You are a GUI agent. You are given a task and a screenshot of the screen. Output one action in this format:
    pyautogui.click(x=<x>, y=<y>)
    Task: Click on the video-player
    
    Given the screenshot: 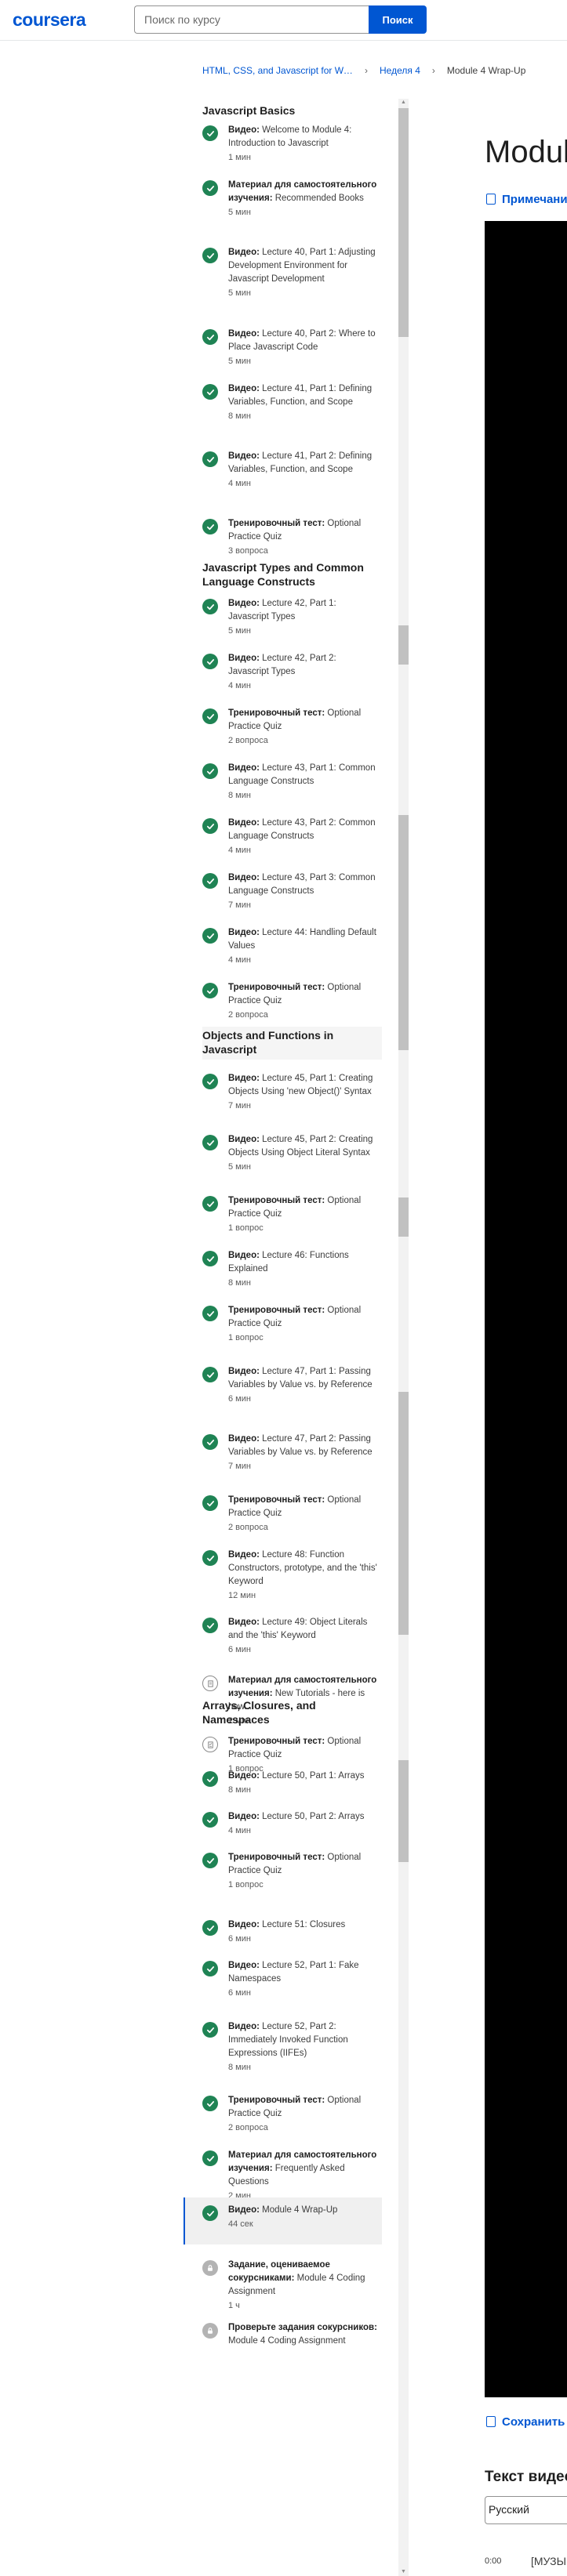 What is the action you would take?
    pyautogui.click(x=526, y=1309)
    